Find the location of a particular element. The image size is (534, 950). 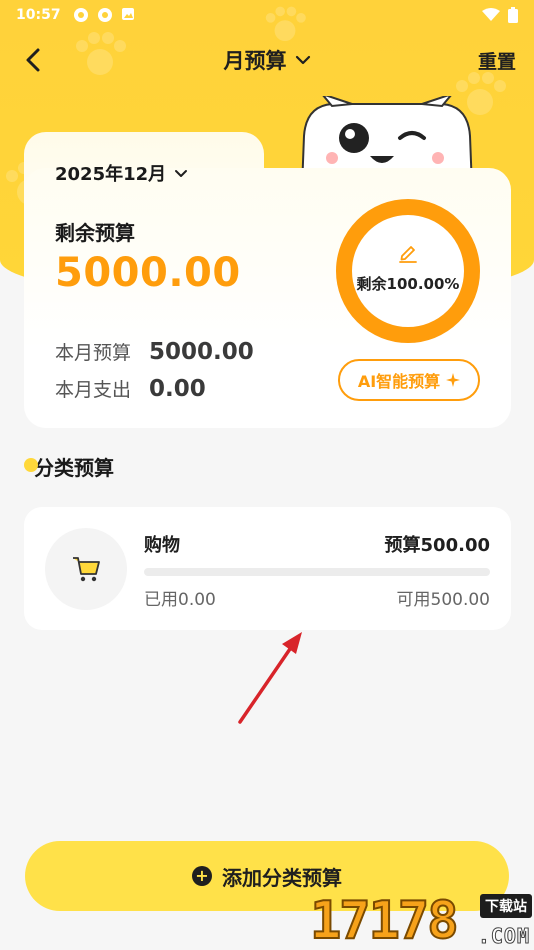

section-title-category: 分类预算 is located at coordinates (69, 466).